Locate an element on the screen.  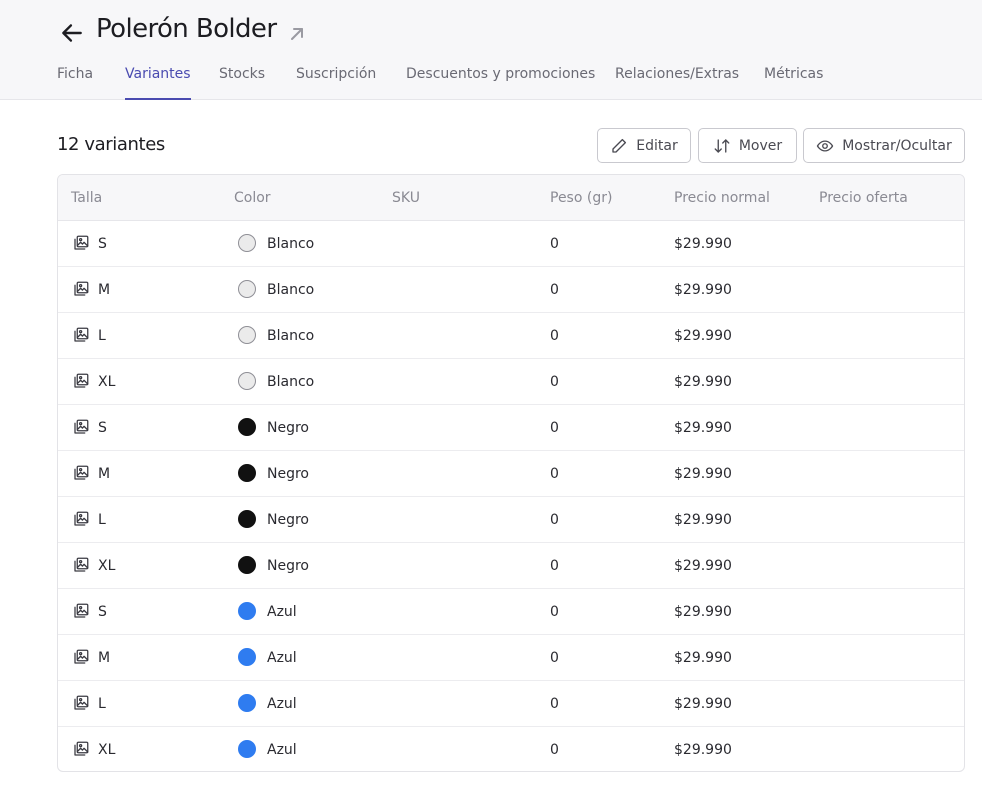
tab-suscripcion: Suscripción is located at coordinates (336, 83).